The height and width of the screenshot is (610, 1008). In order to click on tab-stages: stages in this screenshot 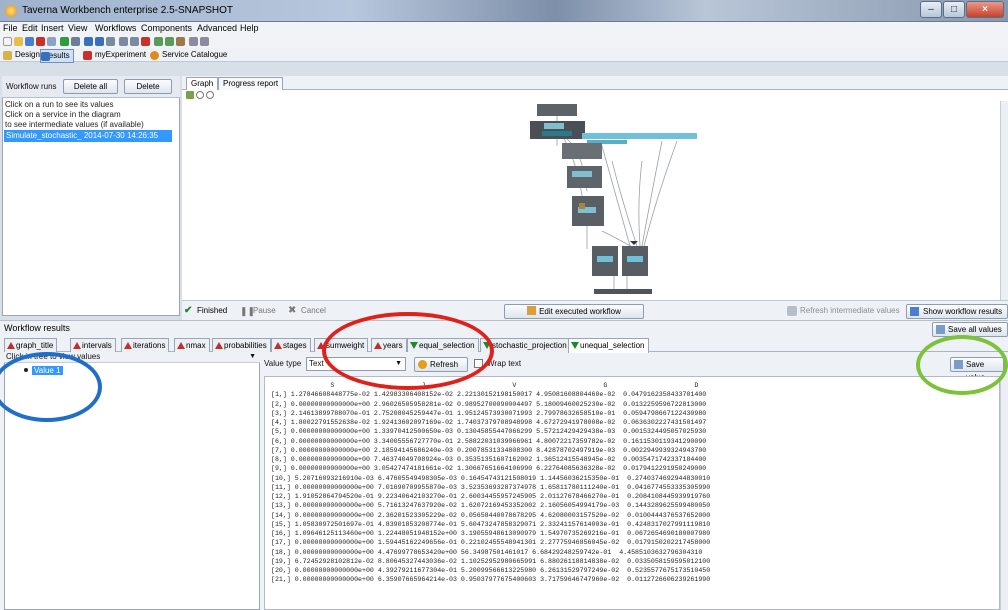, I will do `click(291, 345)`.